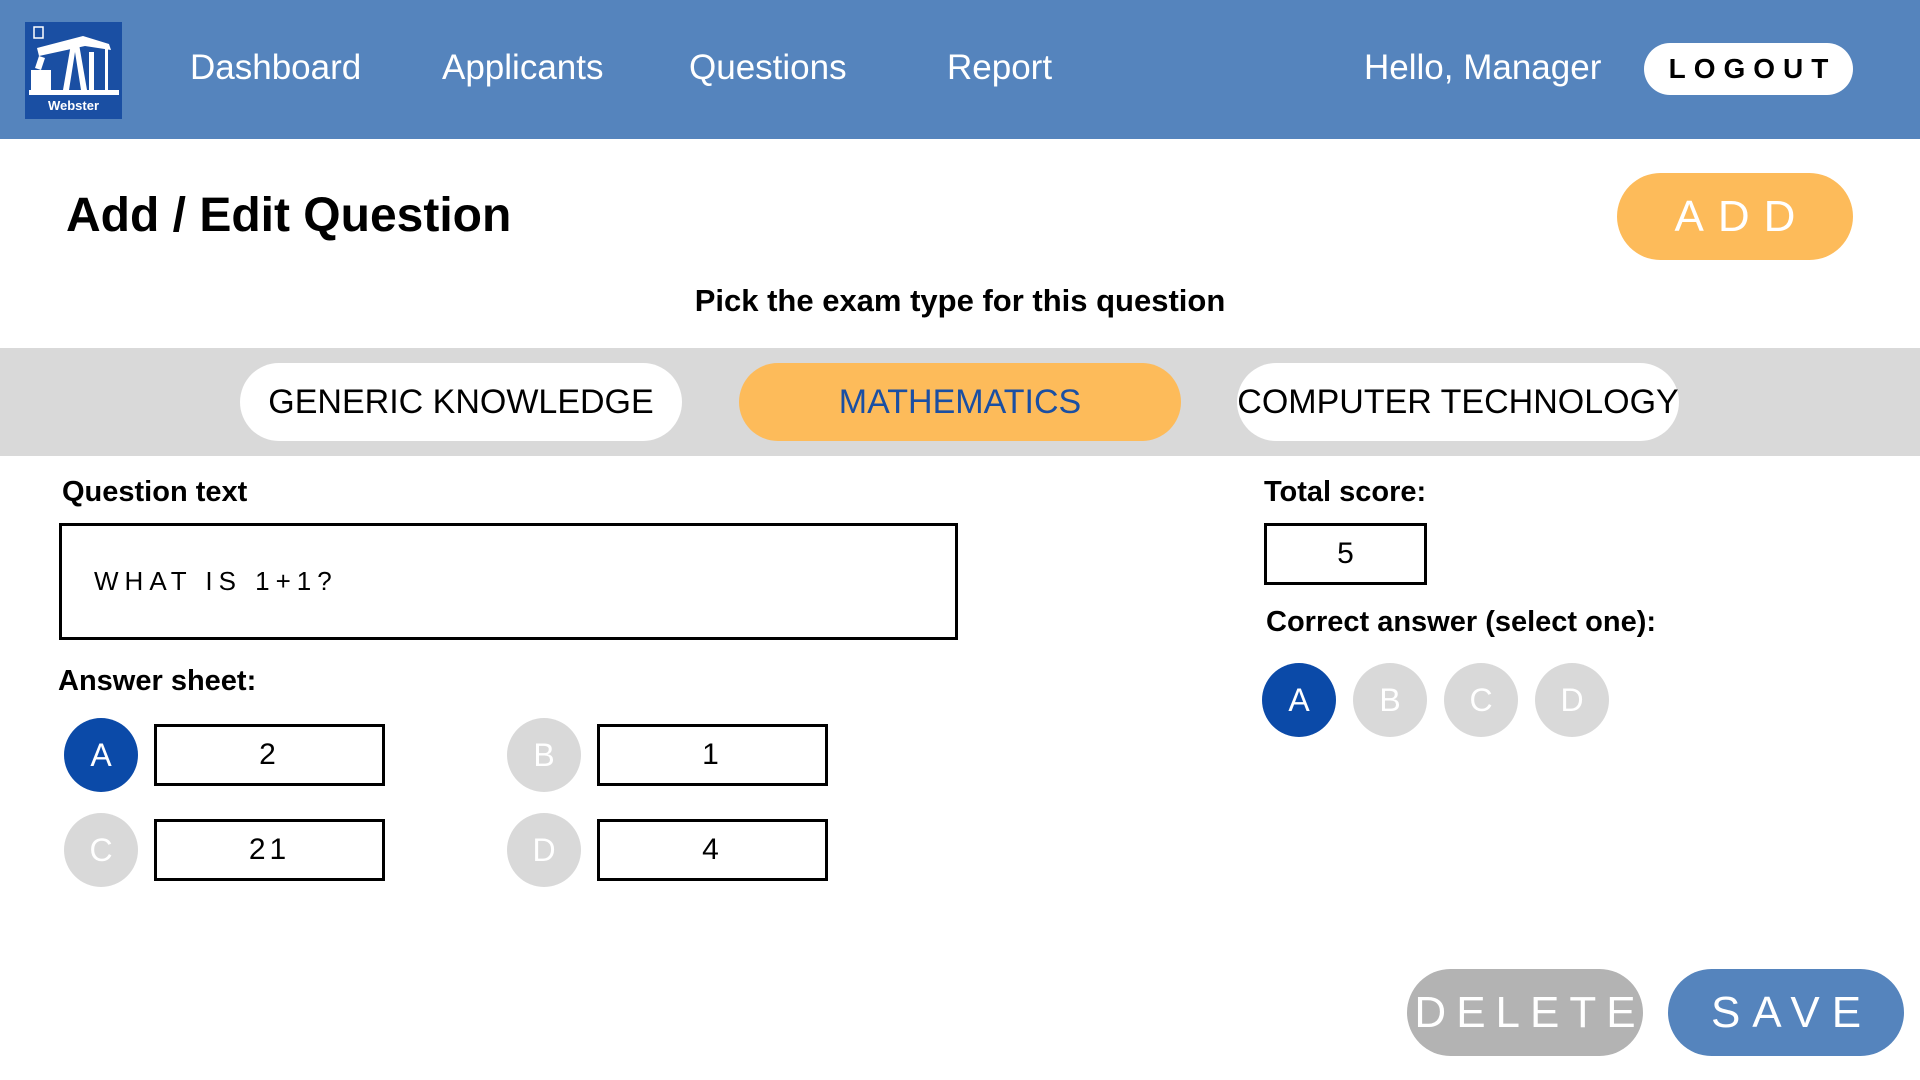 Image resolution: width=1920 pixels, height=1080 pixels. Describe the element at coordinates (101, 755) in the screenshot. I see `answer-choice-a-marker: A` at that location.